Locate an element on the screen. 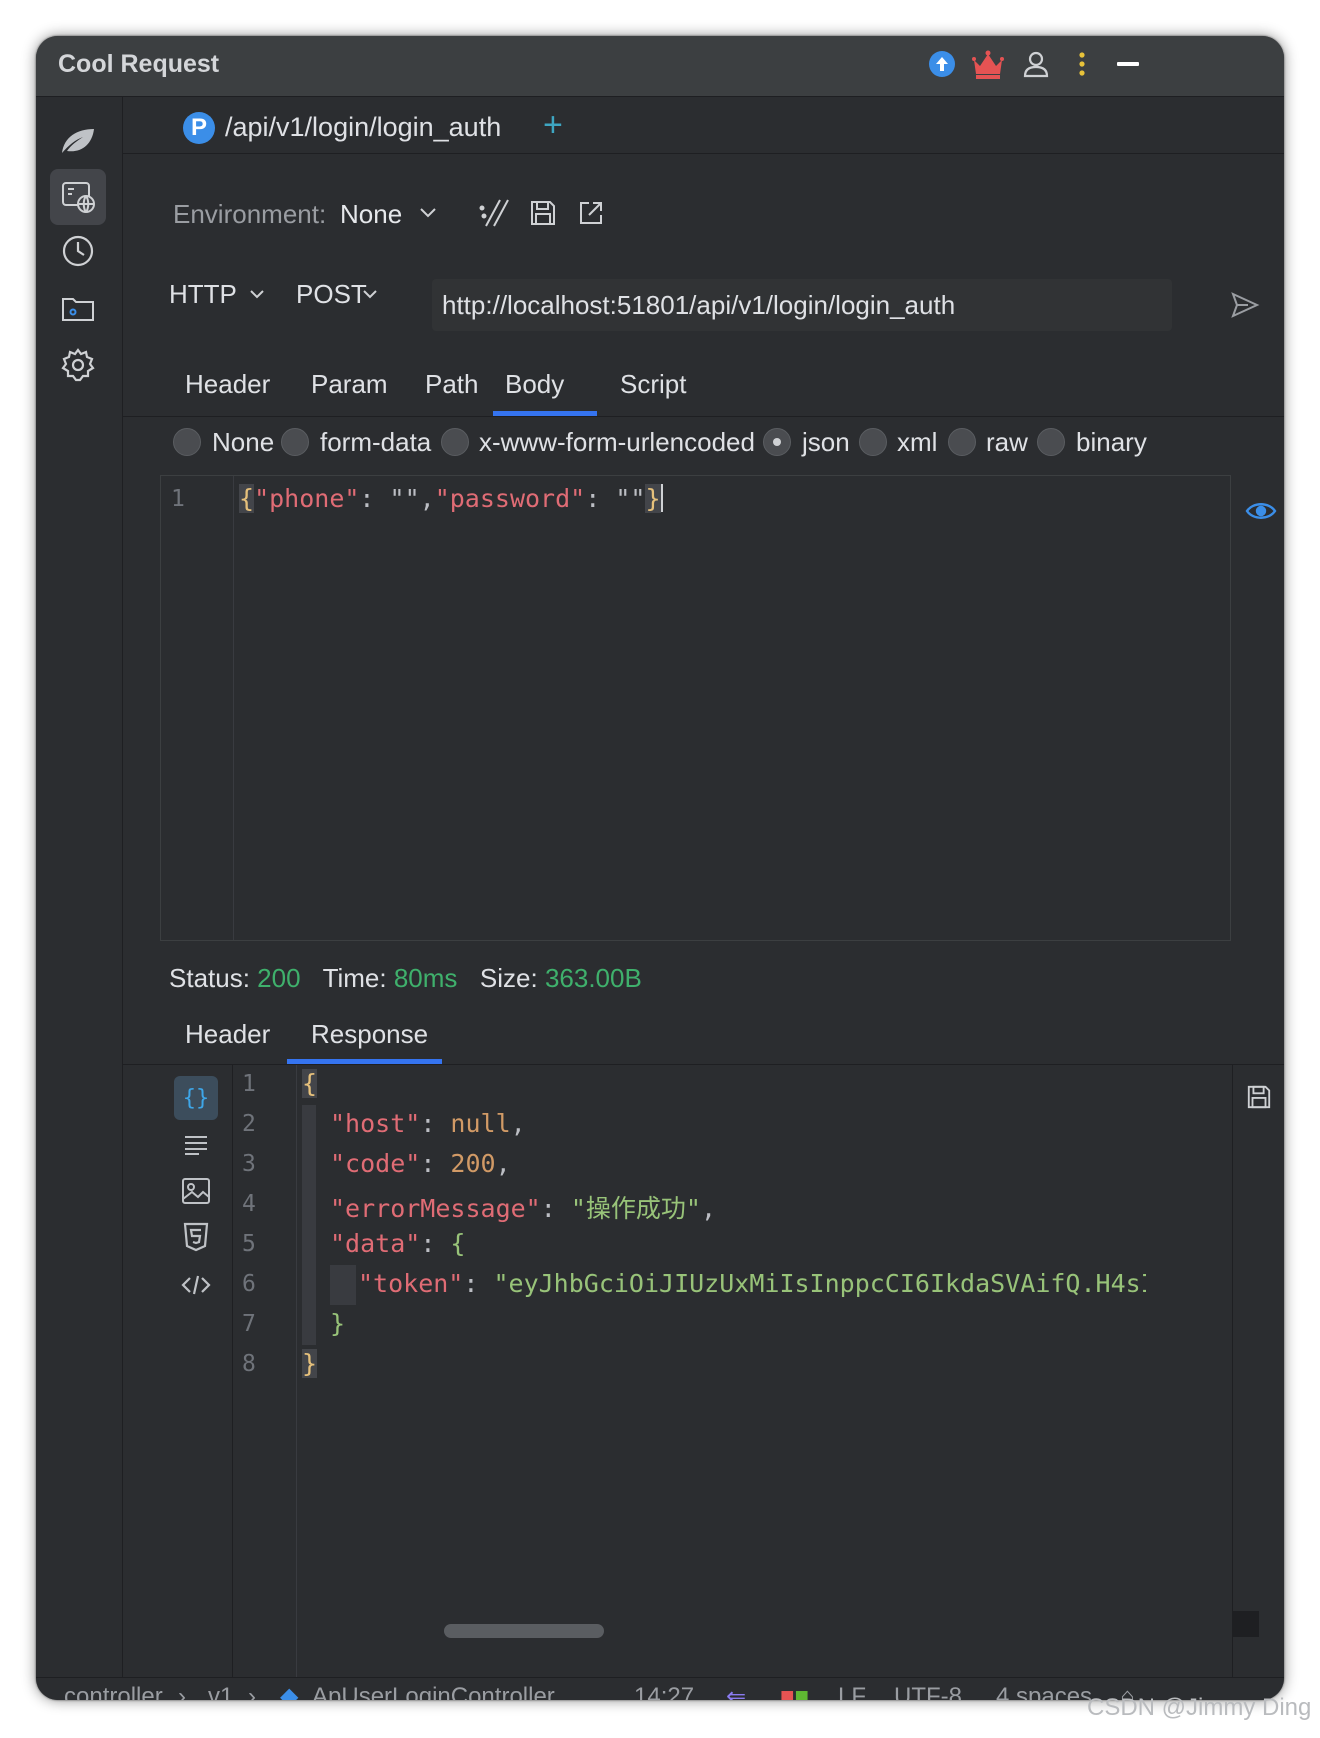 Image resolution: width=1320 pixels, height=1738 pixels. code-line: "errorMessage": "操作成功", is located at coordinates (523, 1208).